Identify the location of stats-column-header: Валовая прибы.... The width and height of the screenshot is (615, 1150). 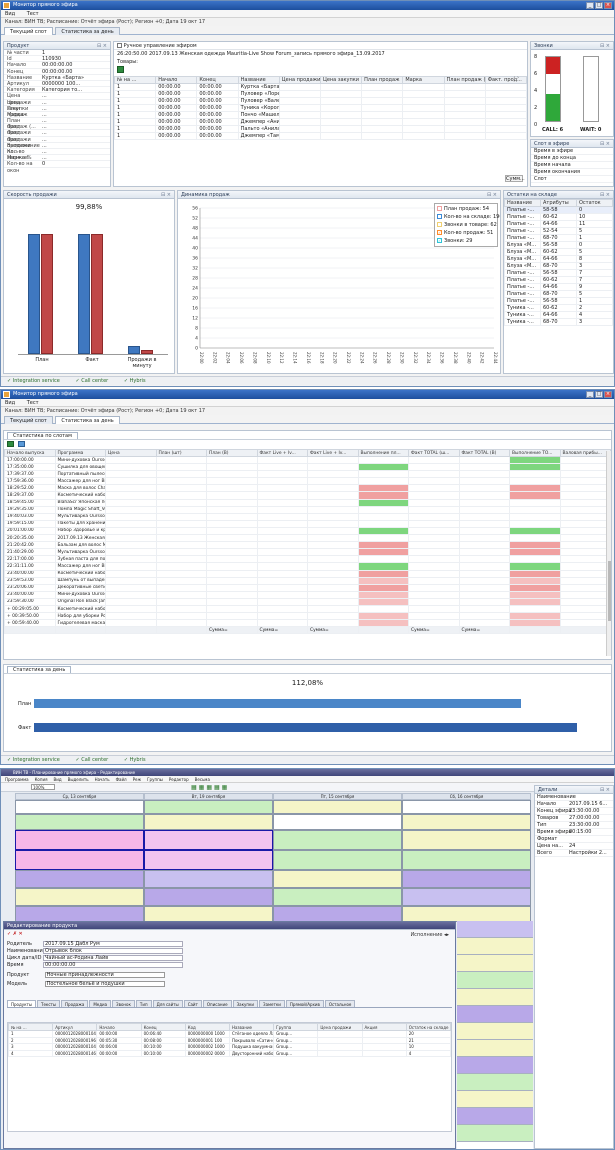
(585, 453).